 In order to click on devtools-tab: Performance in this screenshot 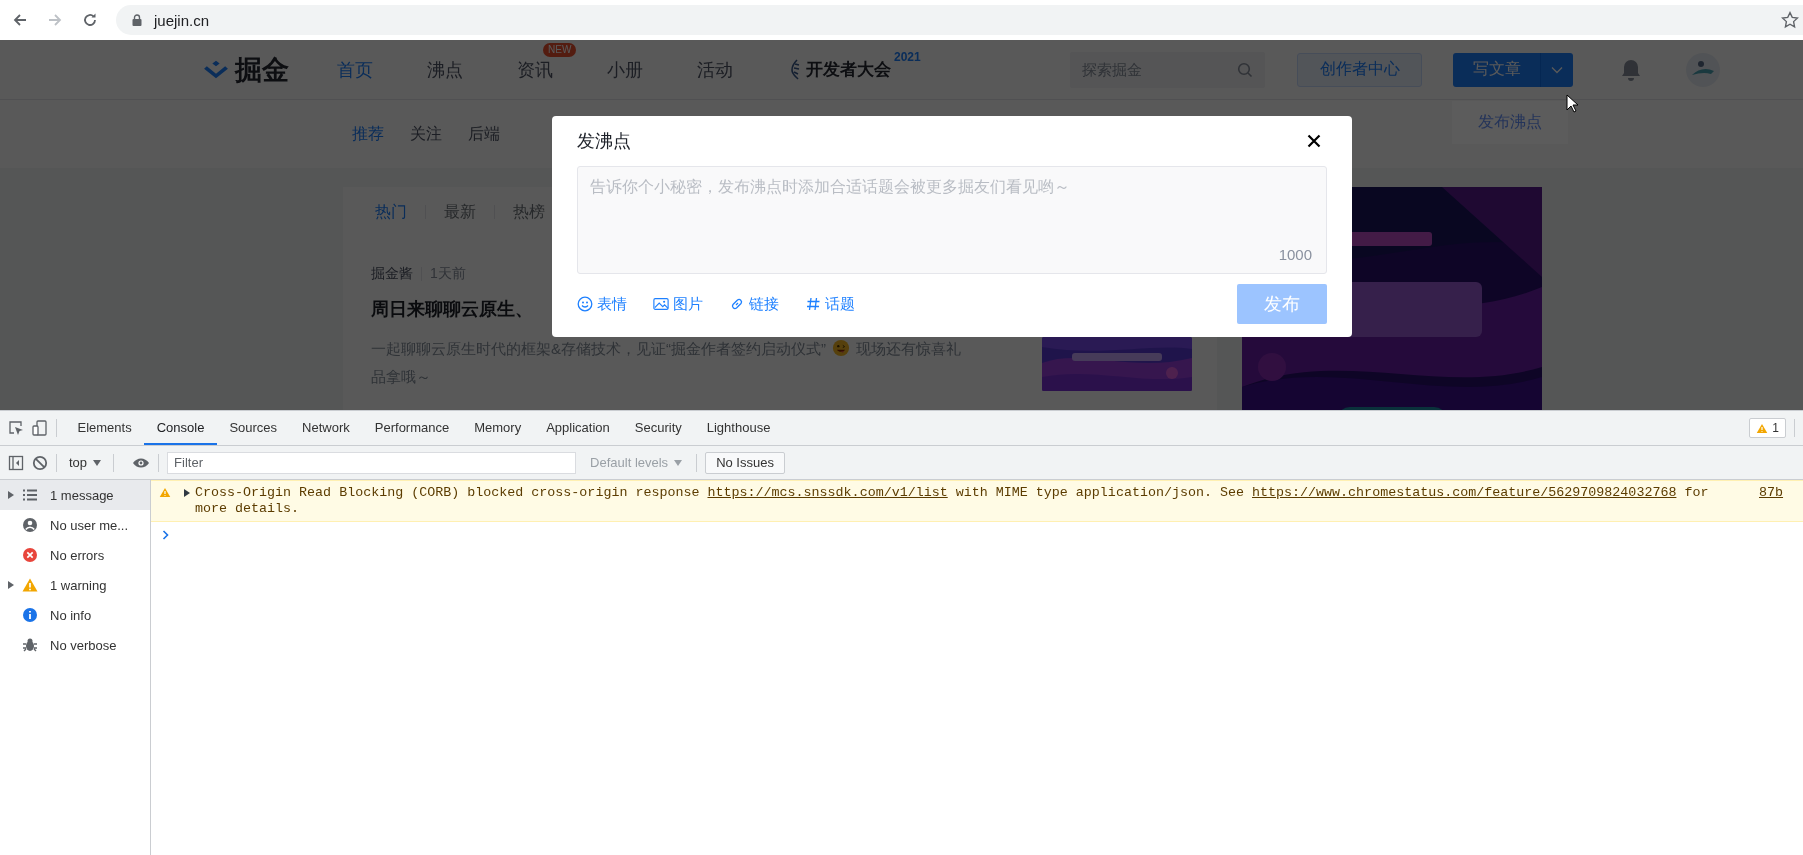, I will do `click(412, 428)`.